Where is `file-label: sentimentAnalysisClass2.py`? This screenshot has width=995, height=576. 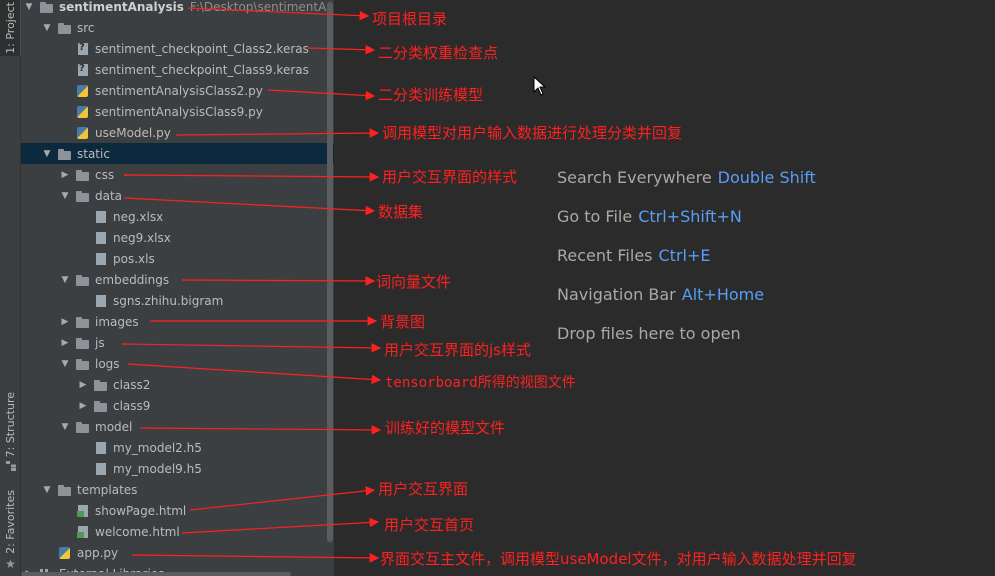
file-label: sentimentAnalysisClass2.py is located at coordinates (179, 90).